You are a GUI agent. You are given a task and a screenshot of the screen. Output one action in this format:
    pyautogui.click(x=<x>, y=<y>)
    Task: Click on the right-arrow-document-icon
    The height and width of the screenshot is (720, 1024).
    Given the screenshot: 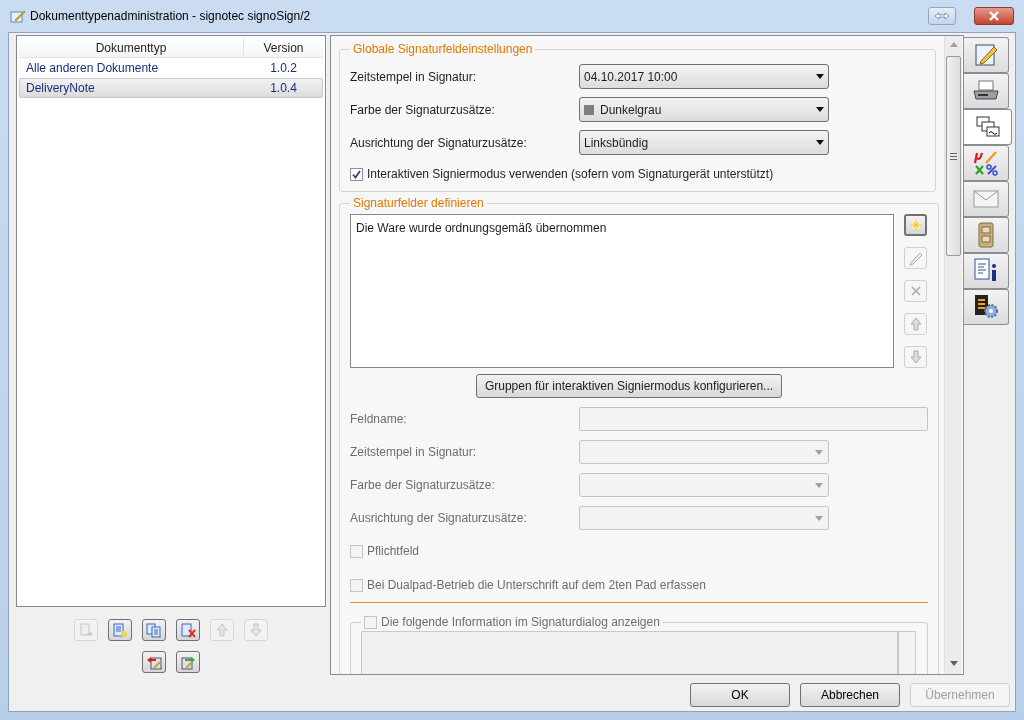 What is the action you would take?
    pyautogui.click(x=188, y=662)
    